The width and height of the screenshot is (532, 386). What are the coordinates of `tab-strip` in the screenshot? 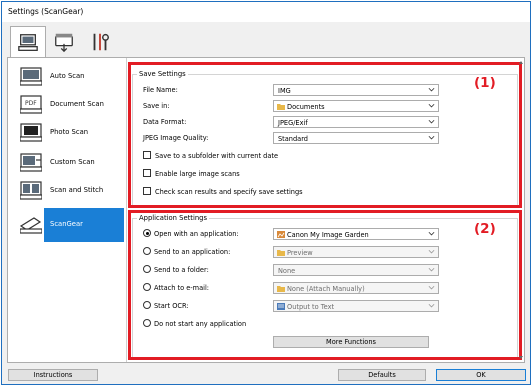 It's located at (266, 40).